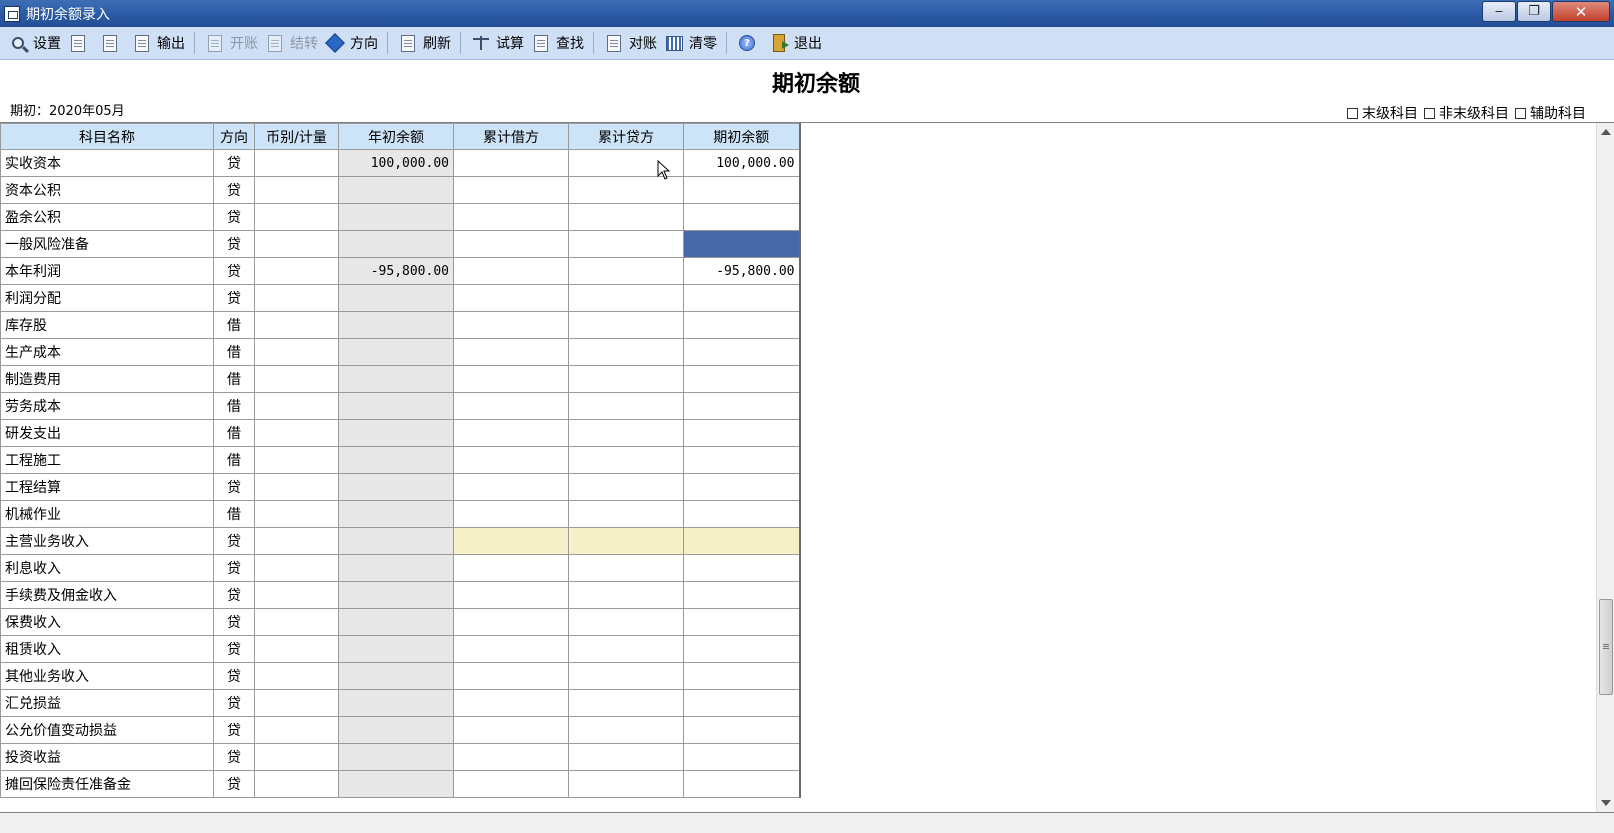 This screenshot has width=1614, height=833. I want to click on table-row: 研发支出借, so click(400, 433).